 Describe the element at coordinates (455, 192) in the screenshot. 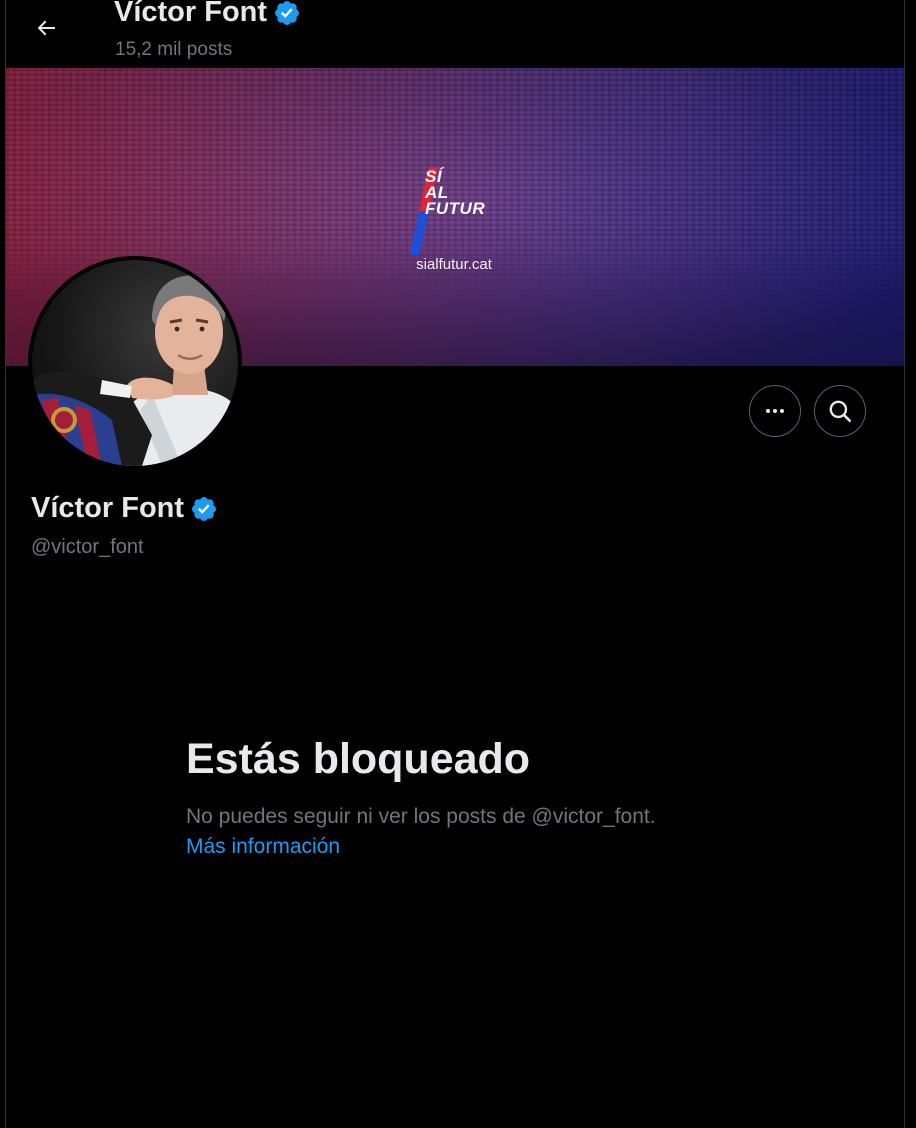

I see `logo-text: SÍ AL FUTUR` at that location.